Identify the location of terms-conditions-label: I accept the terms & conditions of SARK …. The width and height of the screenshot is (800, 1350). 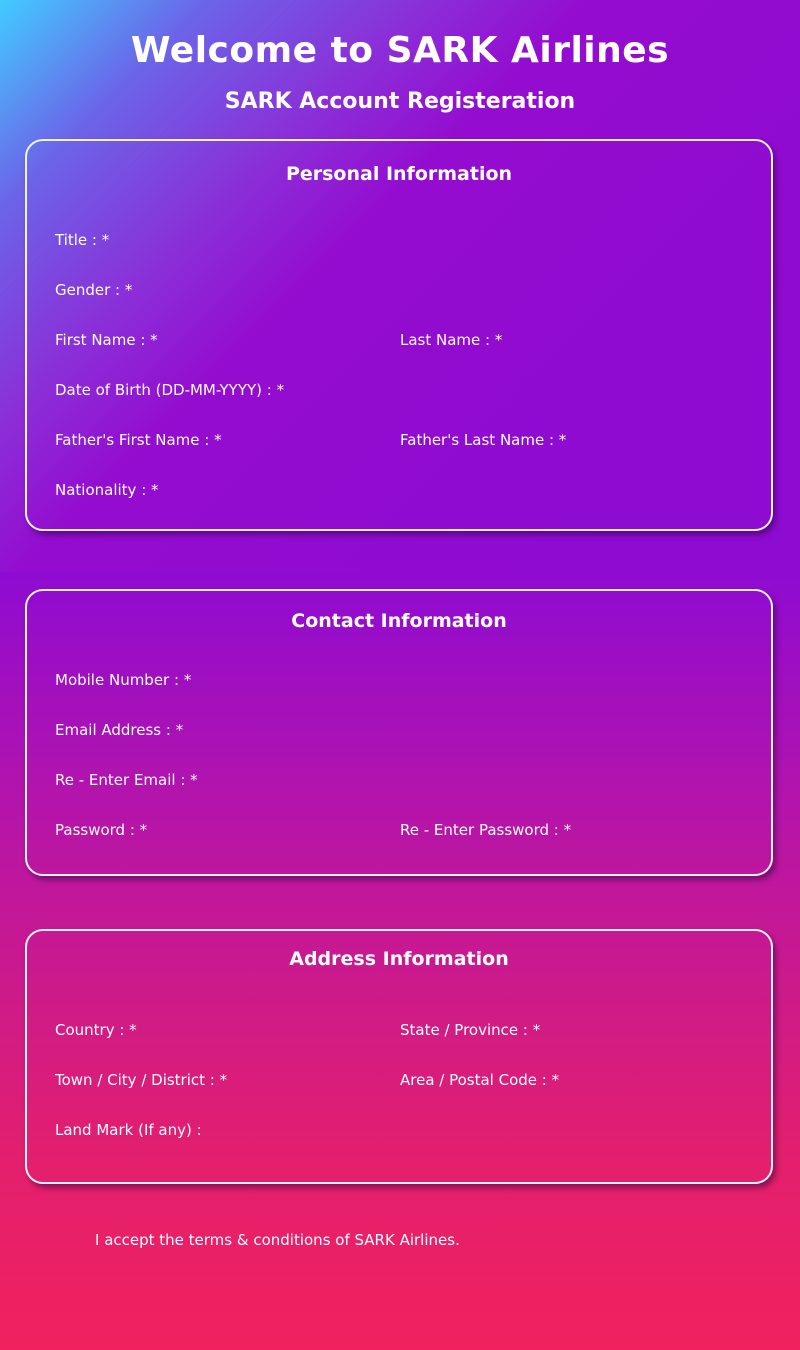
(277, 1240).